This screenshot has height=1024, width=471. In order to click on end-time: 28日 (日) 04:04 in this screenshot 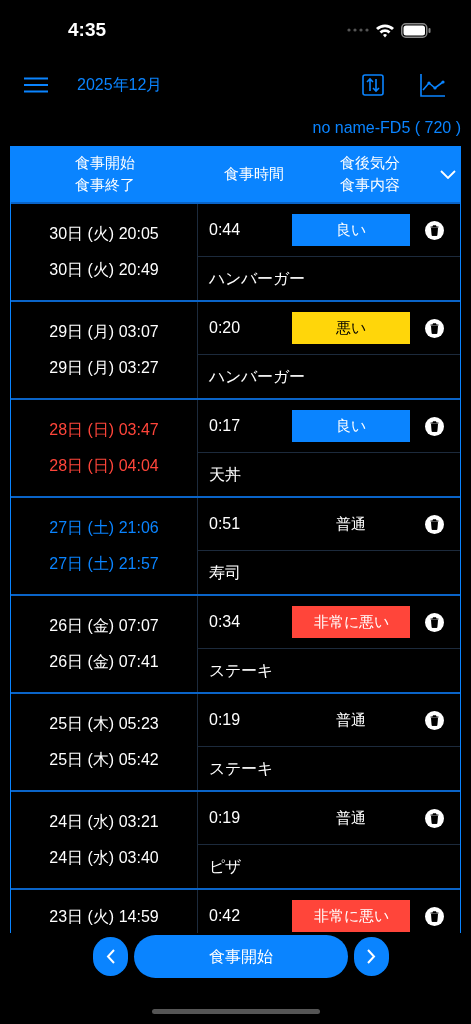, I will do `click(104, 466)`.